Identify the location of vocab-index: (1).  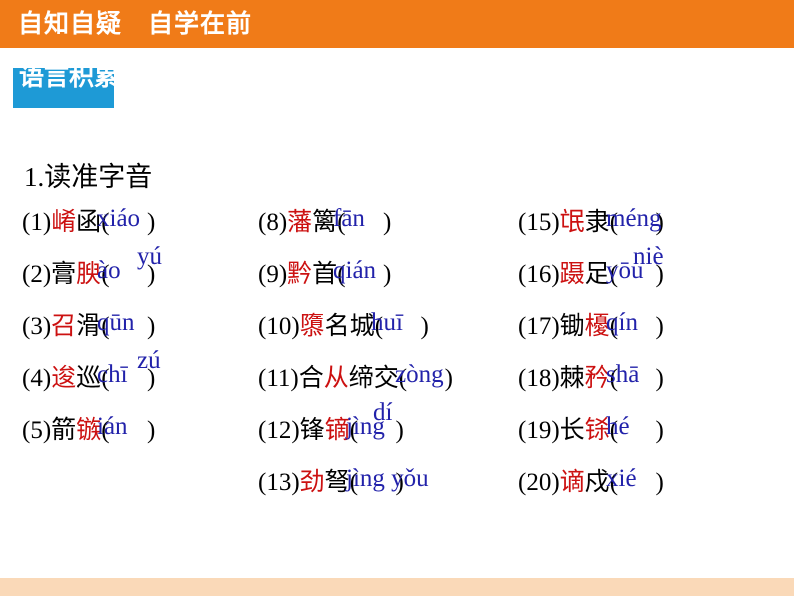
(37, 222).